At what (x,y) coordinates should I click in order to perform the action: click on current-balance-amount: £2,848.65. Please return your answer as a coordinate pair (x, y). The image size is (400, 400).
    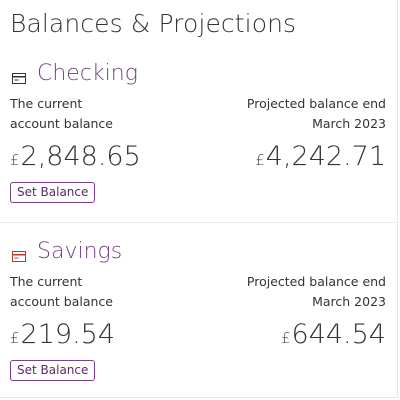
    Looking at the image, I should click on (75, 158).